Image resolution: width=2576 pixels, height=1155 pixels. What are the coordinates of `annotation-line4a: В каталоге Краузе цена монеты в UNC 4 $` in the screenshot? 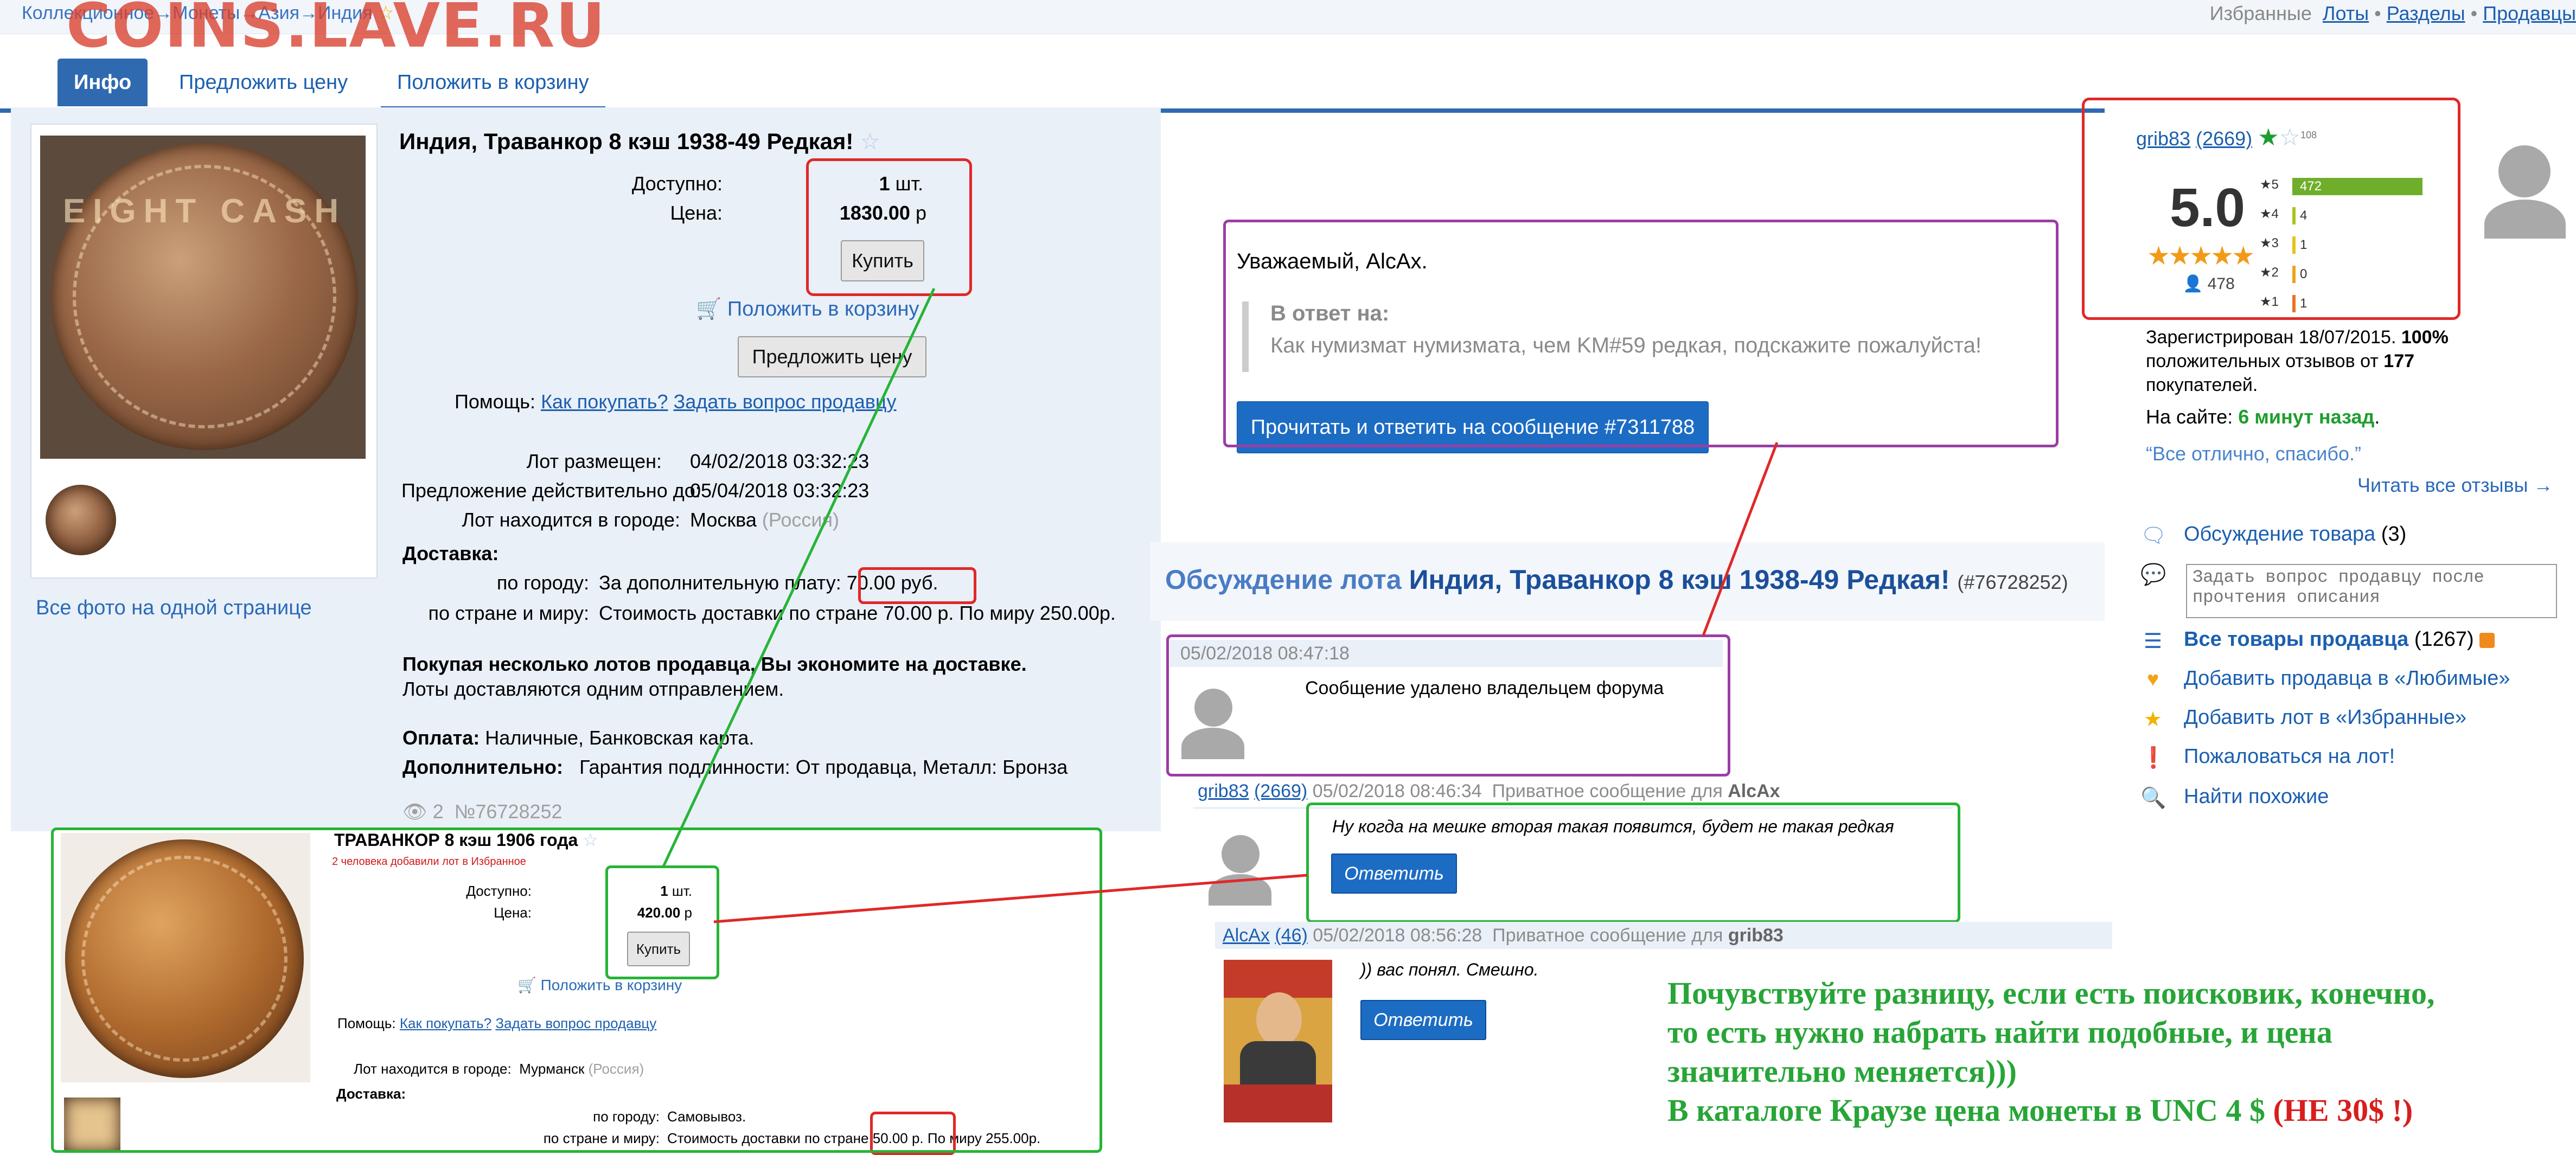 It's located at (1966, 1110).